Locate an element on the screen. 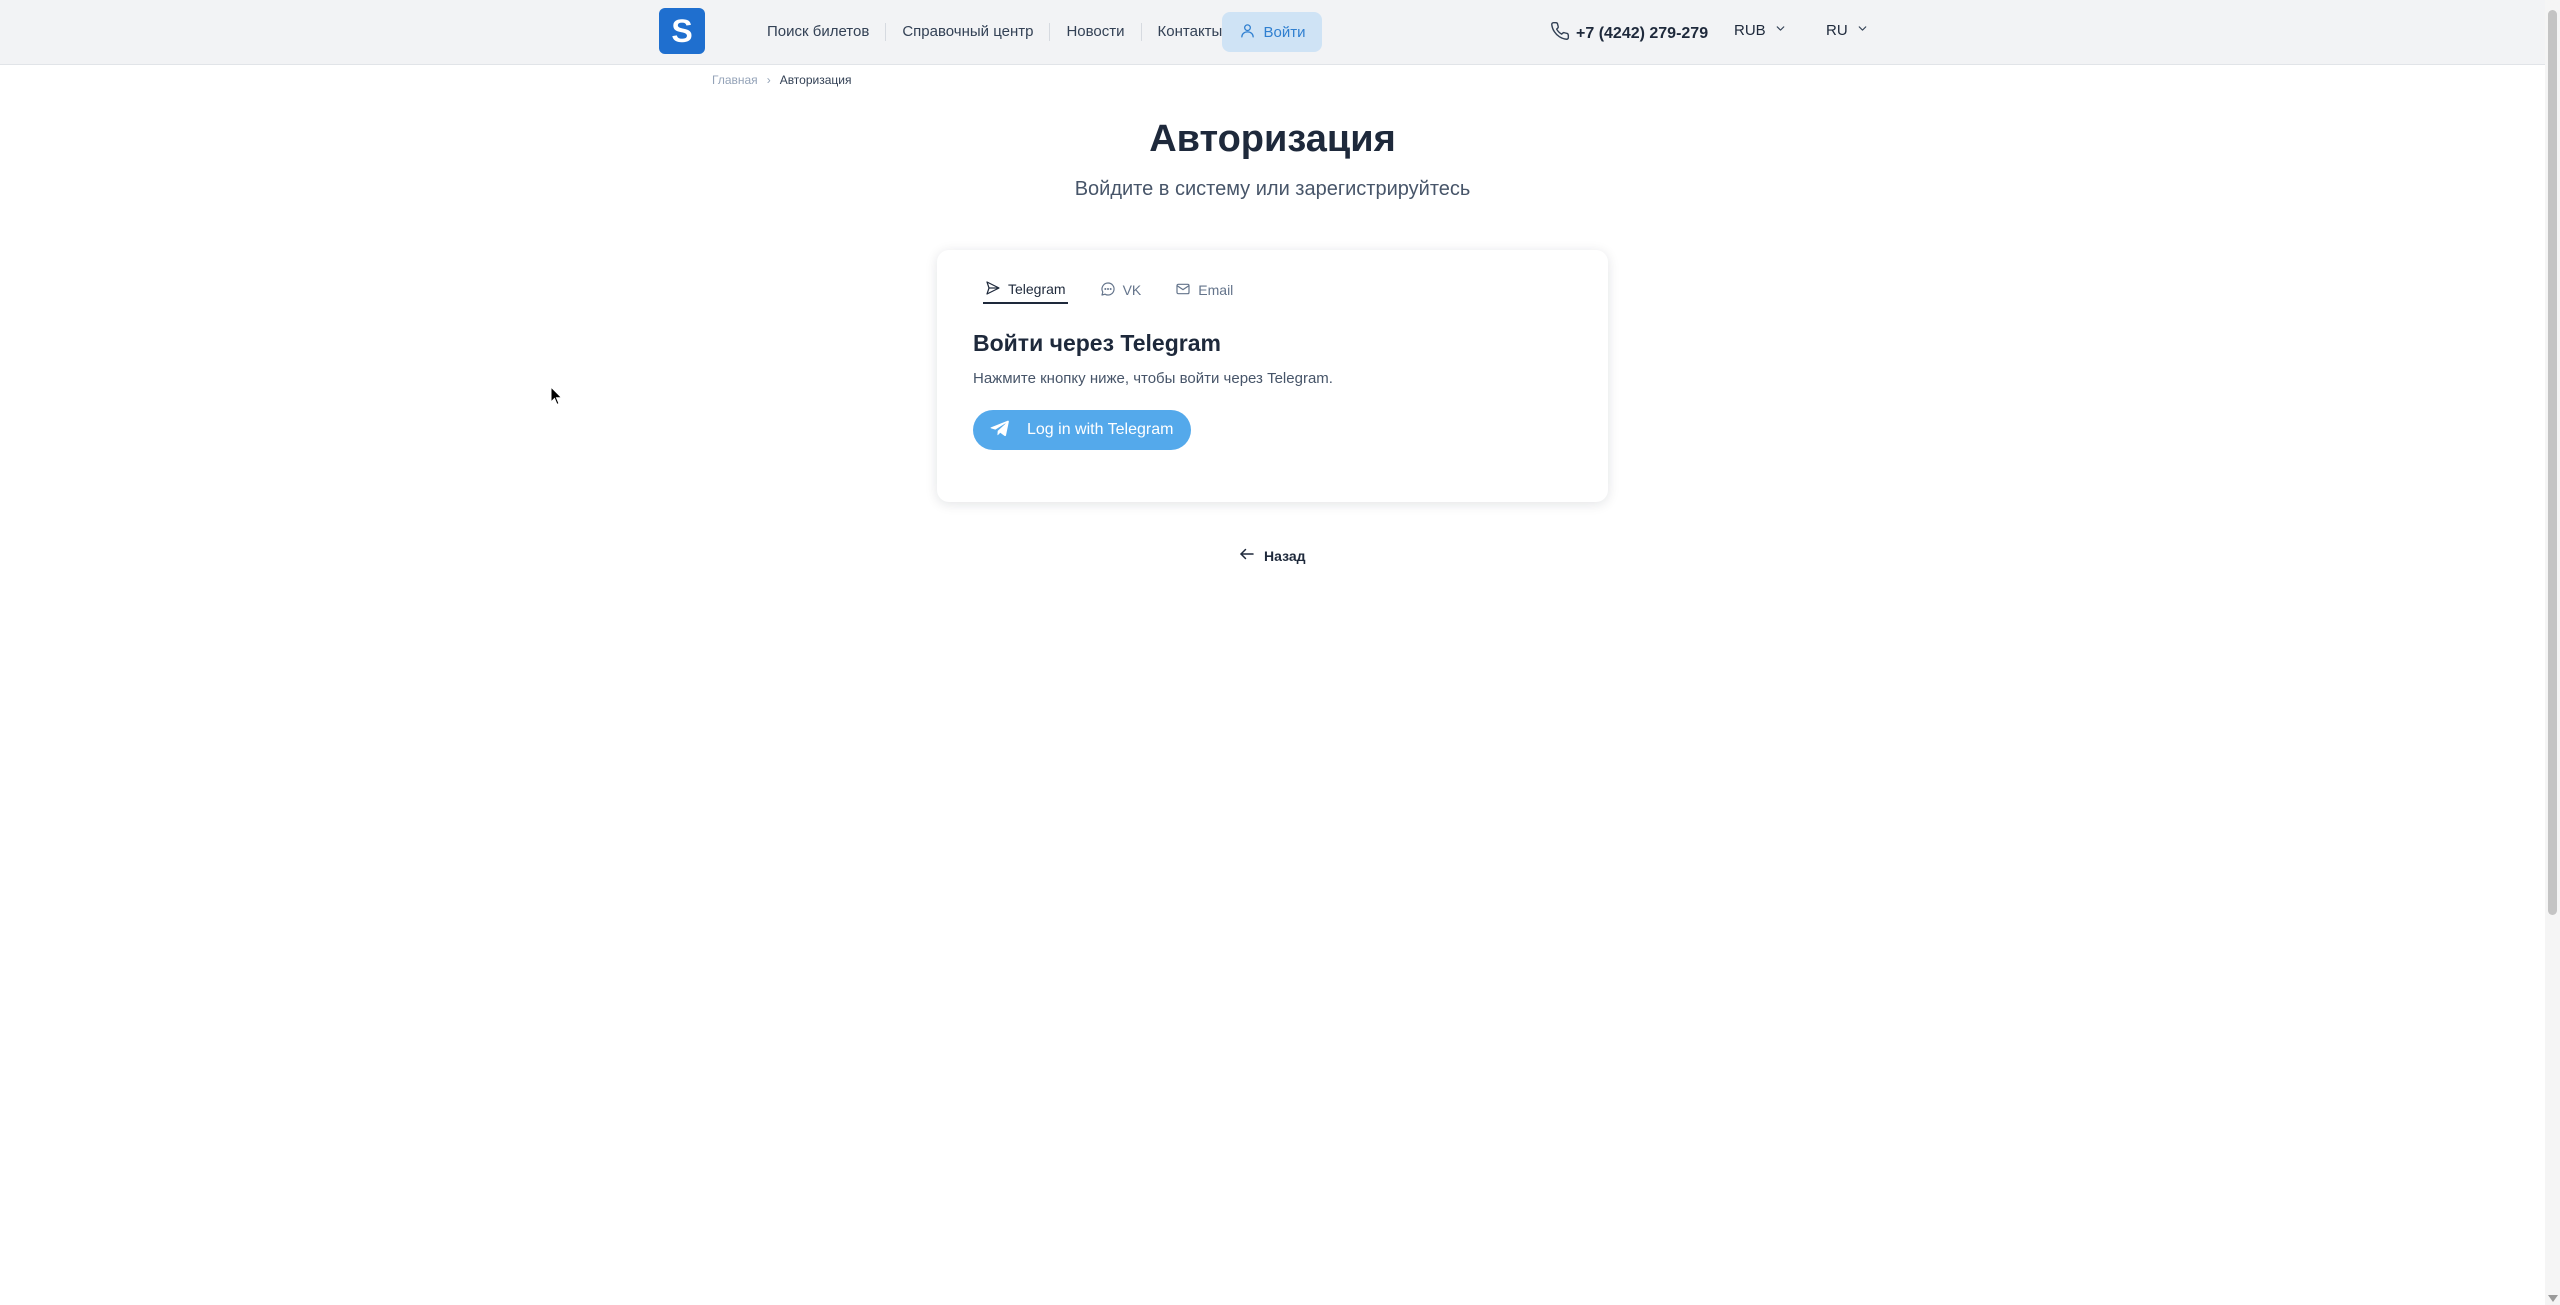  tab-email-label: Email is located at coordinates (1216, 290).